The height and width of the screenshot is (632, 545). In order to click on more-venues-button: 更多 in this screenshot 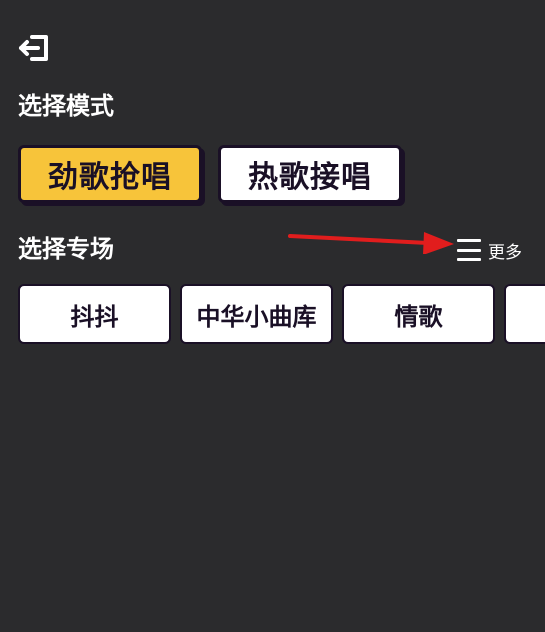, I will do `click(489, 250)`.